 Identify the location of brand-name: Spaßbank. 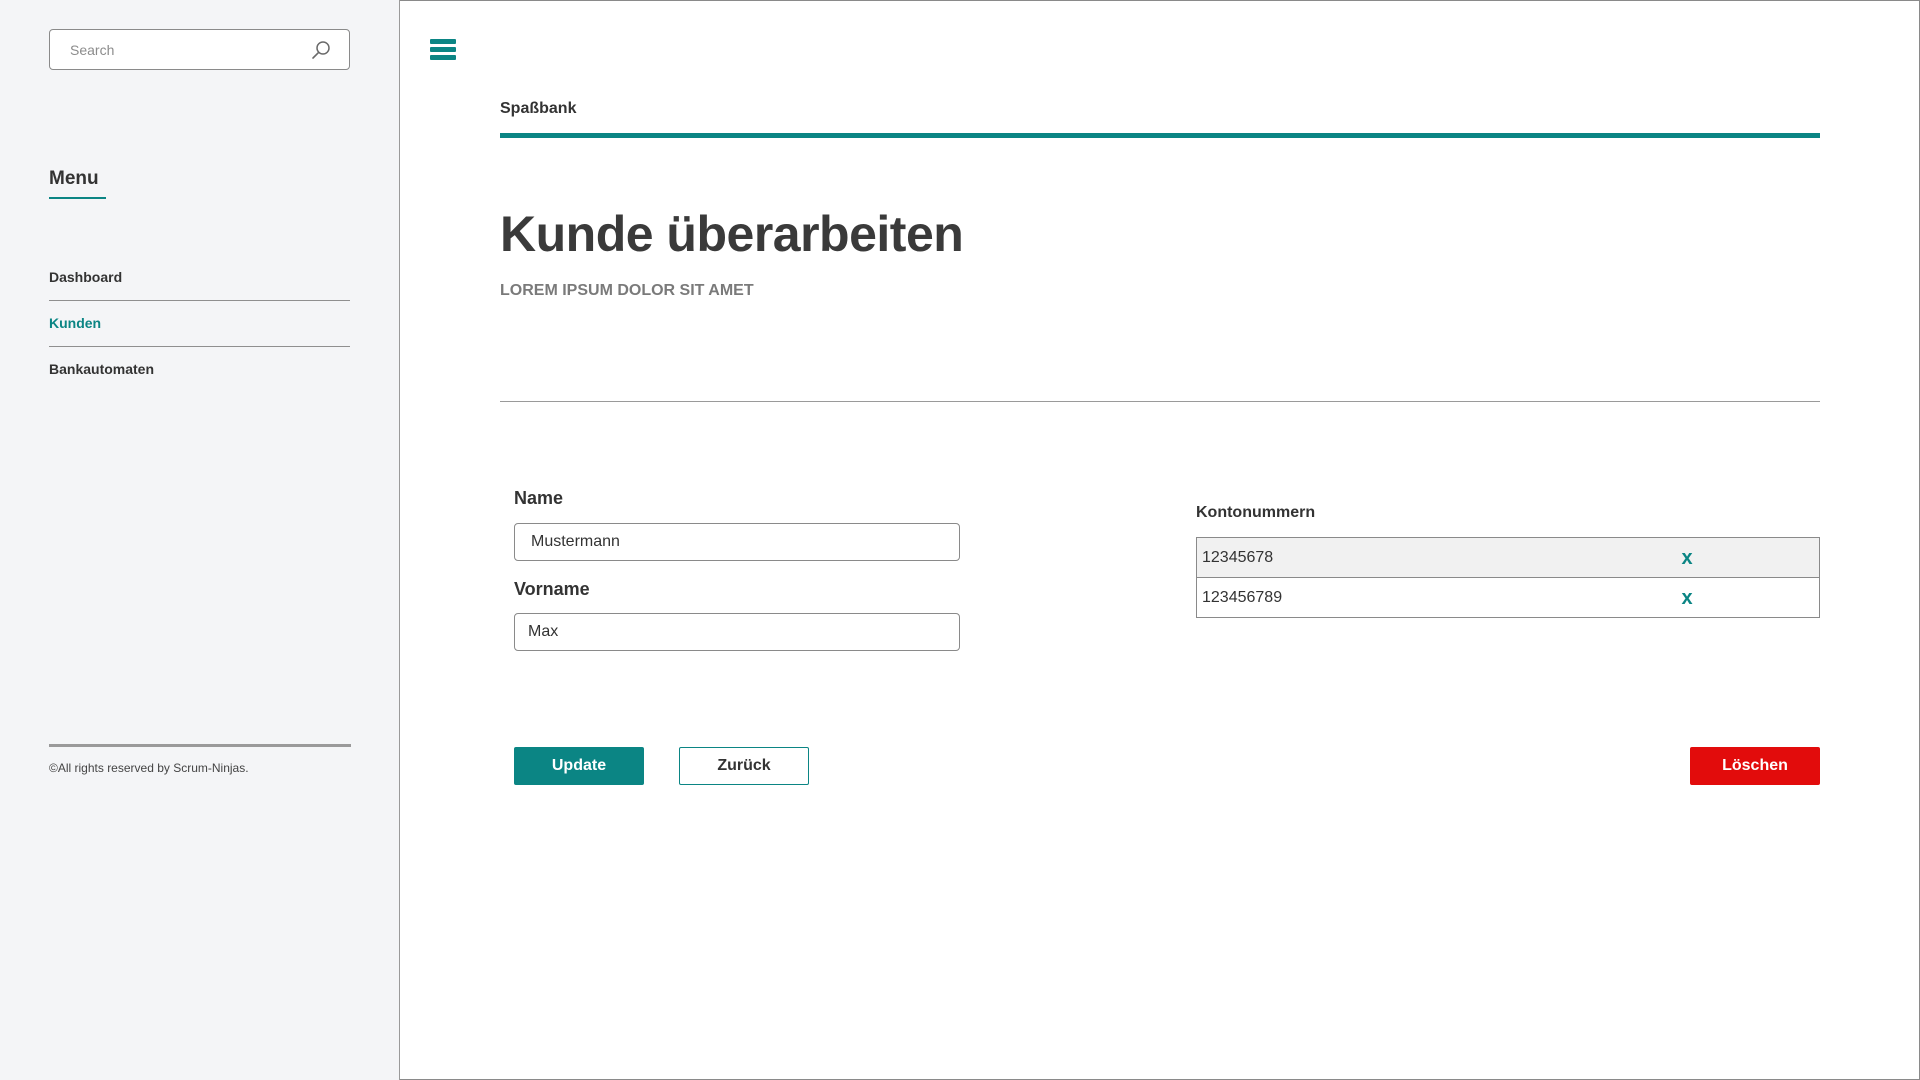
(538, 108).